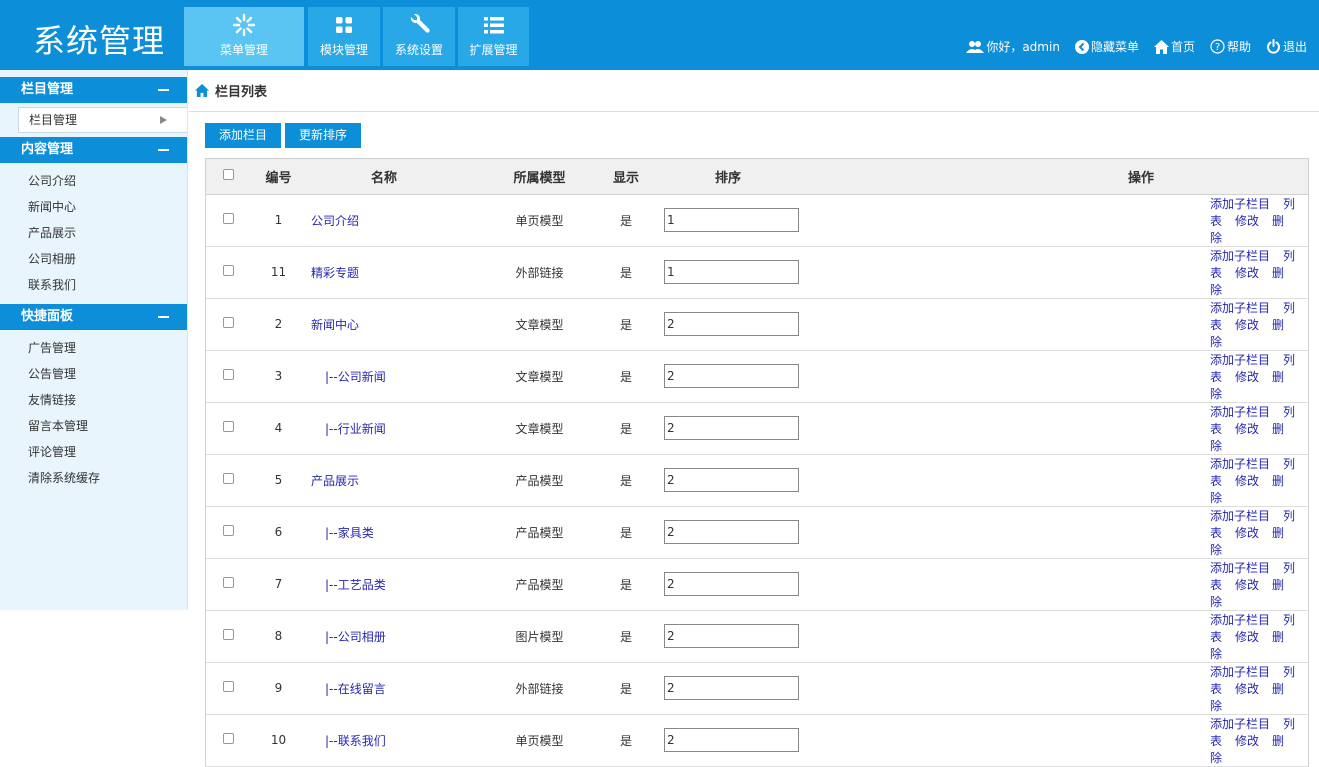 Image resolution: width=1319 pixels, height=767 pixels. What do you see at coordinates (396, 480) in the screenshot?
I see `row-name-link: 产品展示` at bounding box center [396, 480].